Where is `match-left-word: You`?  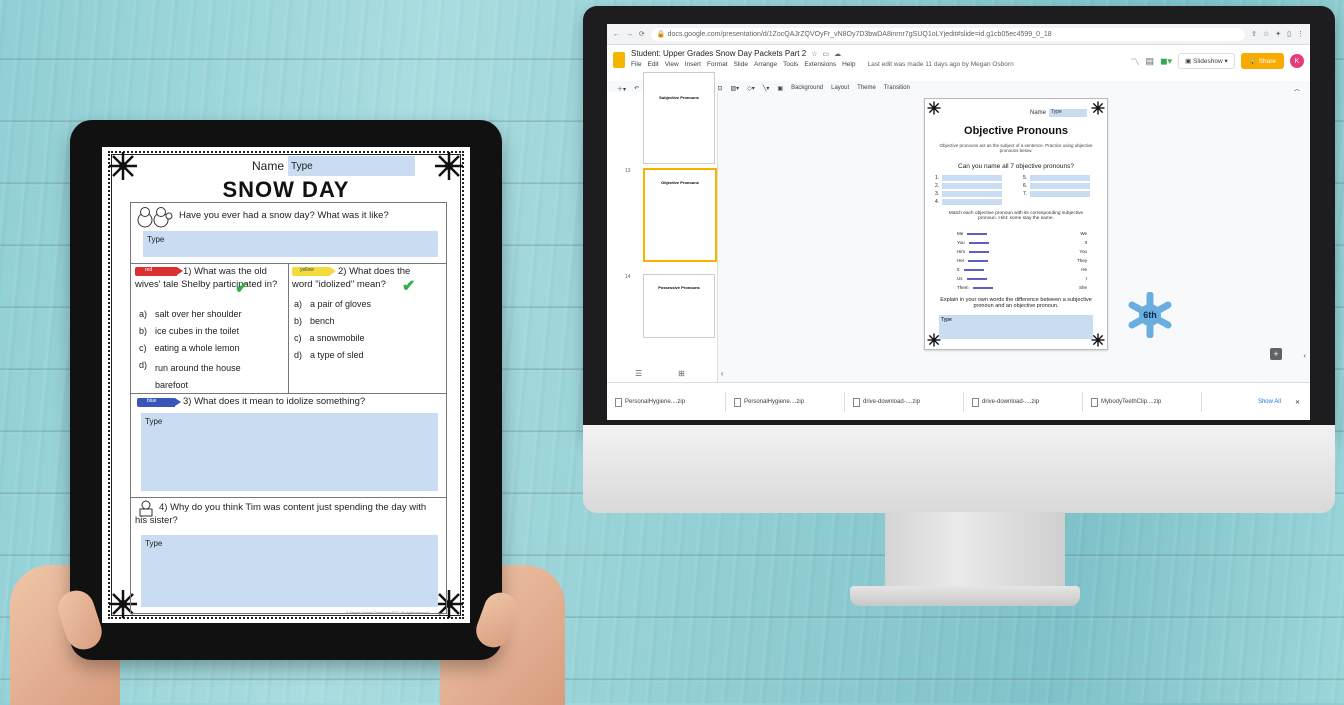 match-left-word: You is located at coordinates (961, 242).